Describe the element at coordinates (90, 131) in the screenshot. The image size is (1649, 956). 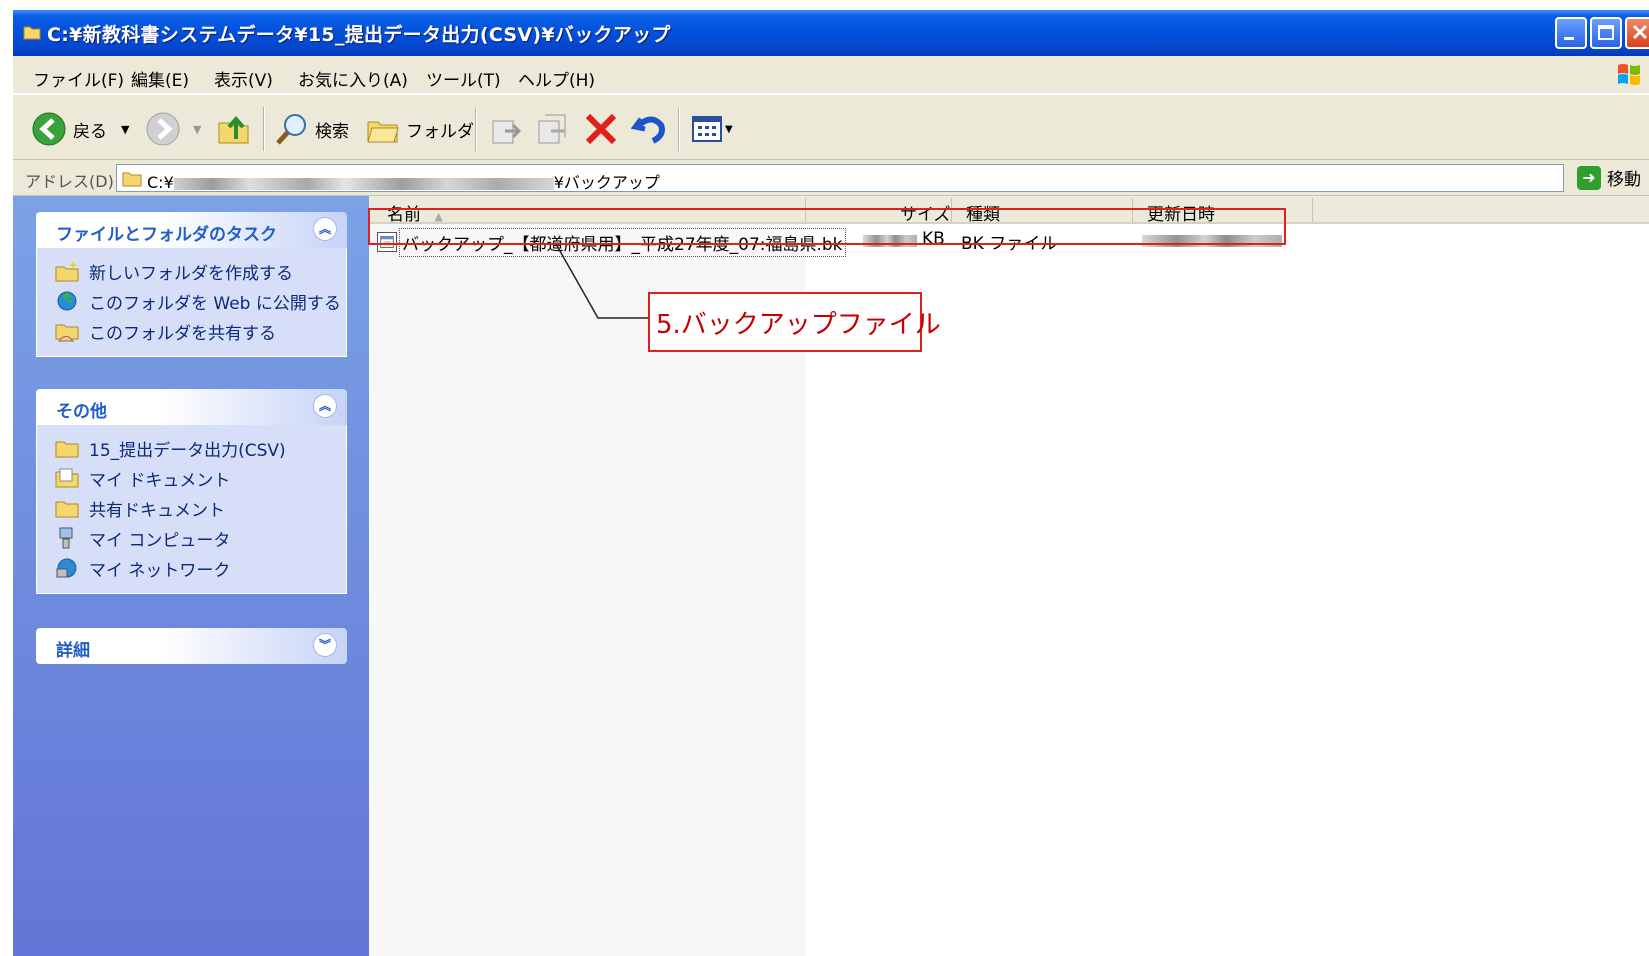
I see `back-label: 戻る` at that location.